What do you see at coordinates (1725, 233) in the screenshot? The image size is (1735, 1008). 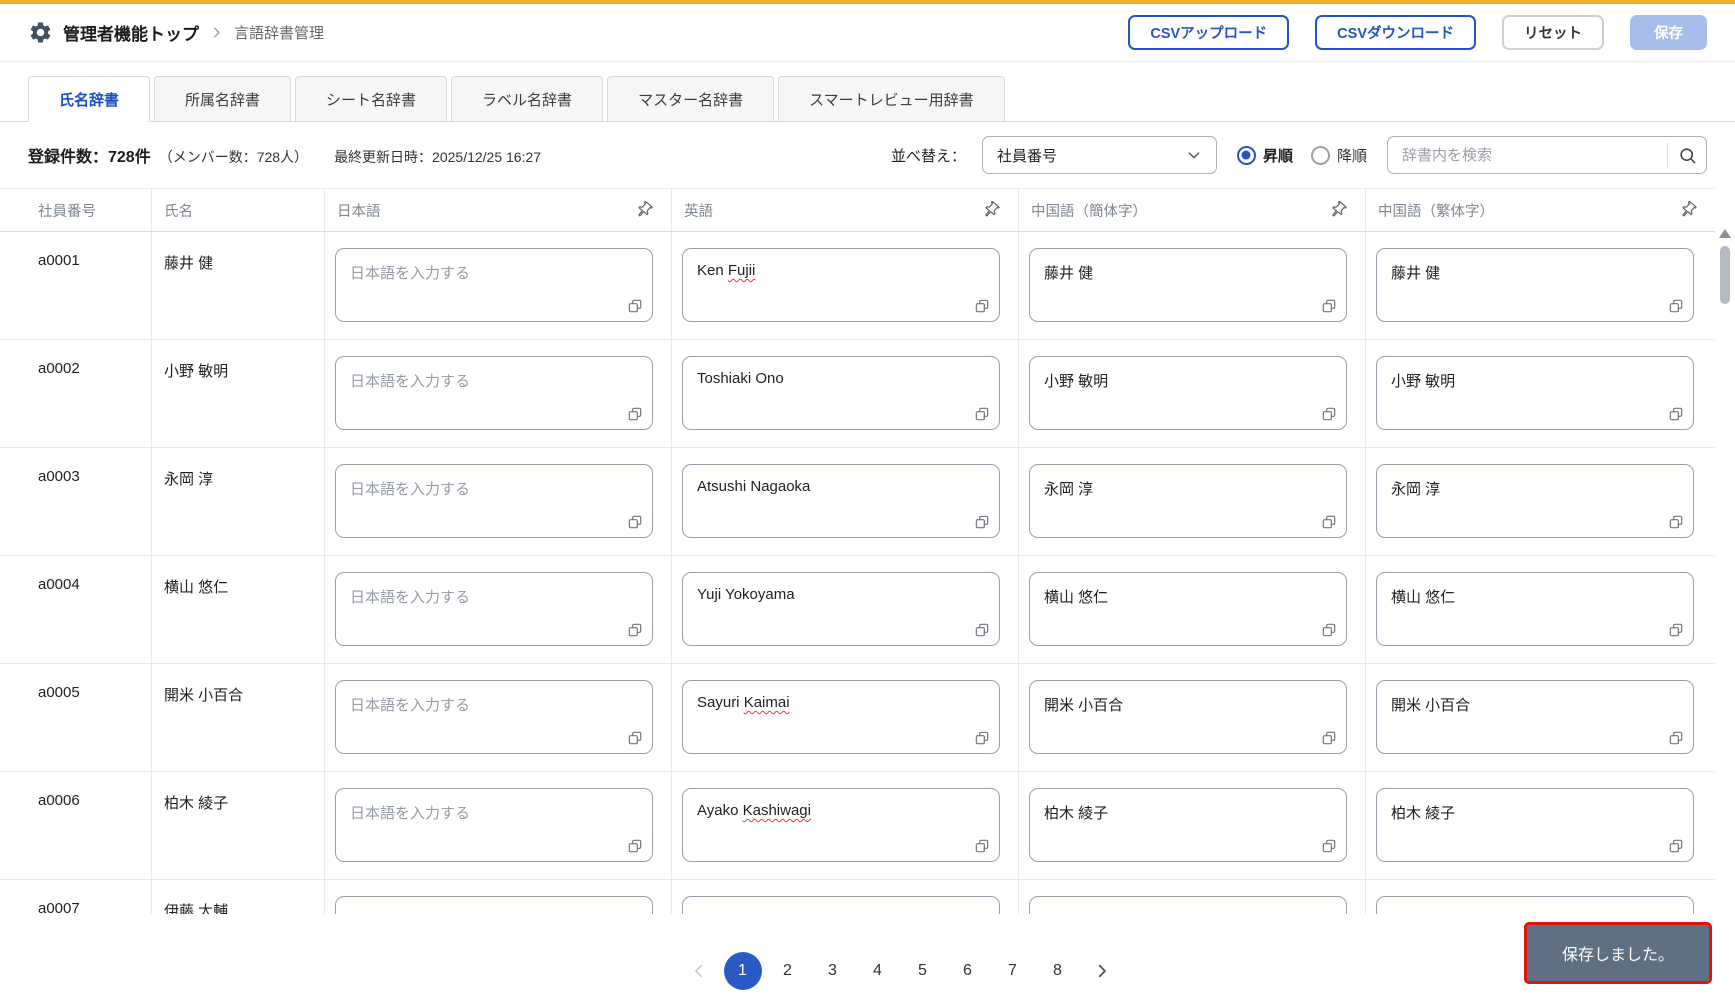 I see `scroll-up-icon` at bounding box center [1725, 233].